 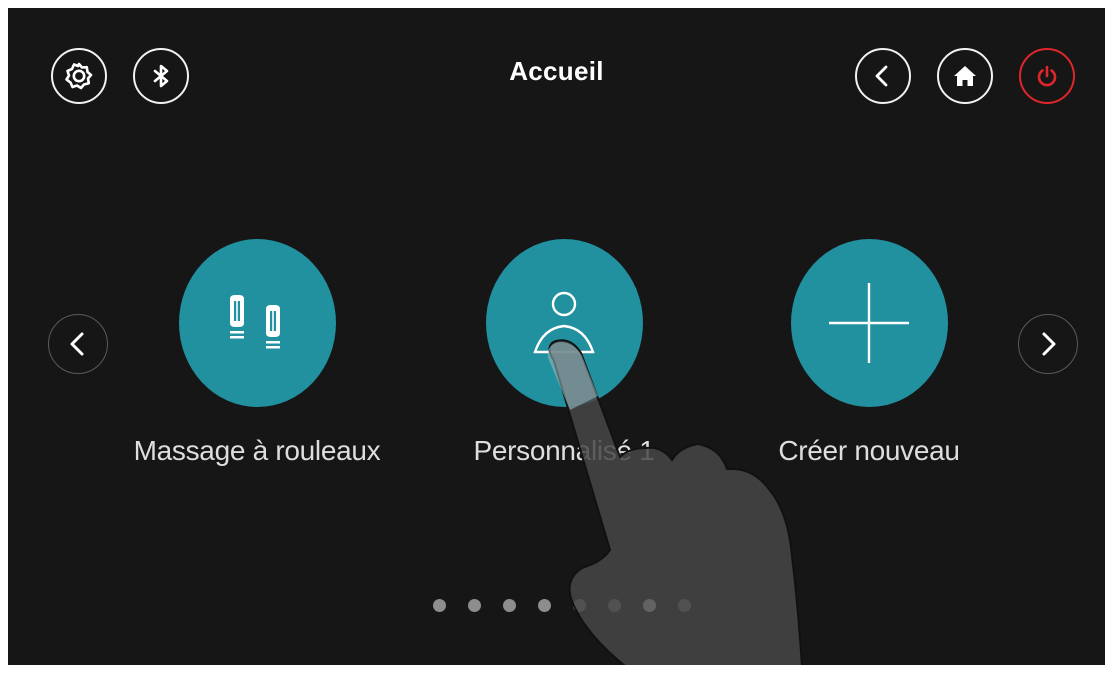 I want to click on user-icon, so click(x=564, y=322).